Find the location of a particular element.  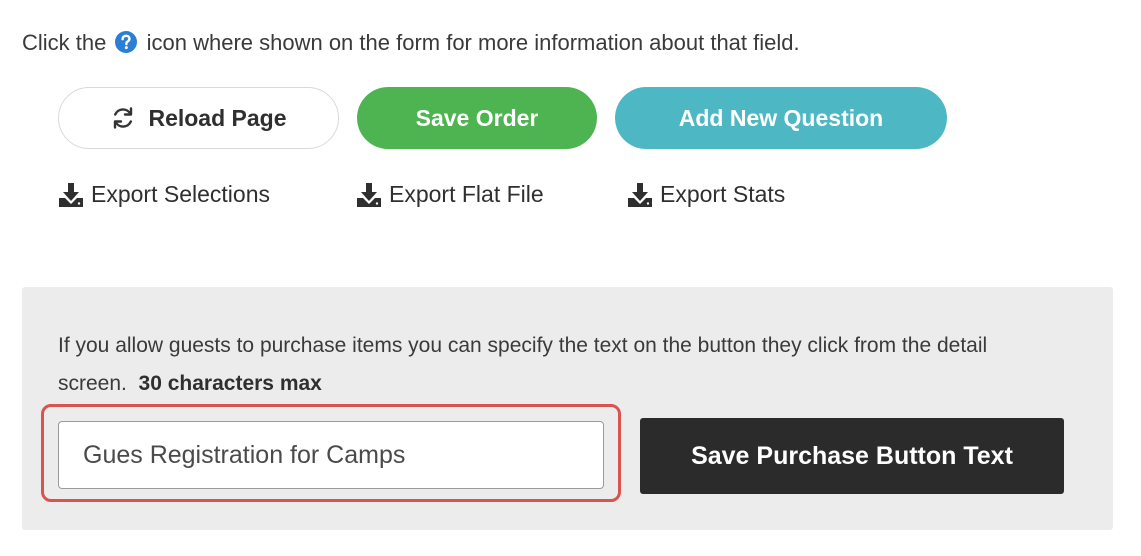

export-flat-file-link: Export Flat File is located at coordinates (450, 194).